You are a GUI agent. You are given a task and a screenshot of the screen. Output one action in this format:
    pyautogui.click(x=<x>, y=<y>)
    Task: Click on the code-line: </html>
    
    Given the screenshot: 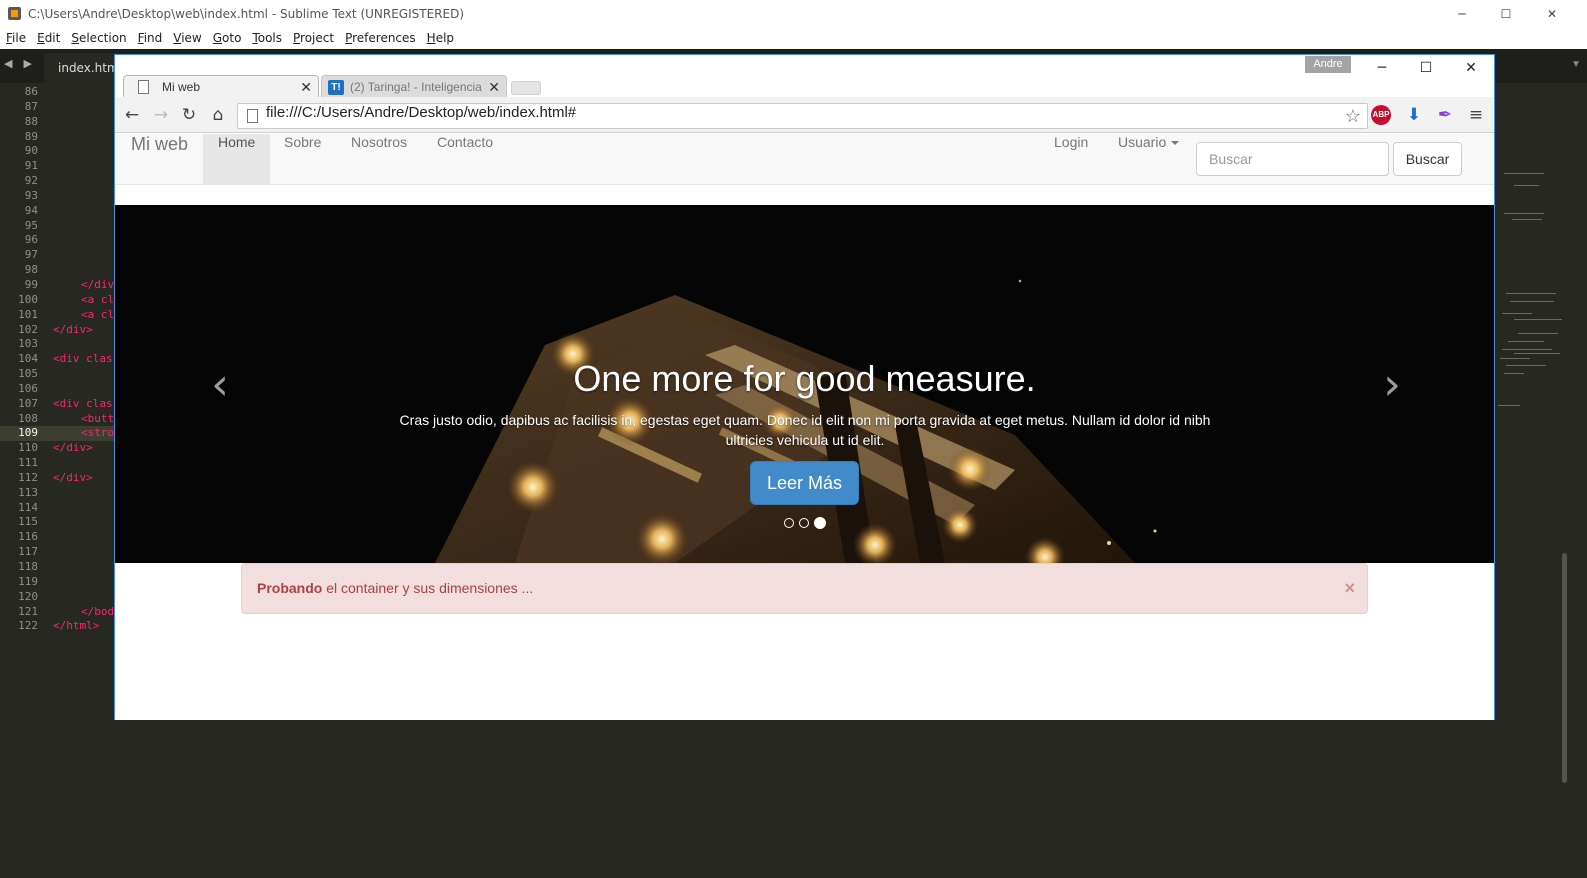 What is the action you would take?
    pyautogui.click(x=88, y=626)
    